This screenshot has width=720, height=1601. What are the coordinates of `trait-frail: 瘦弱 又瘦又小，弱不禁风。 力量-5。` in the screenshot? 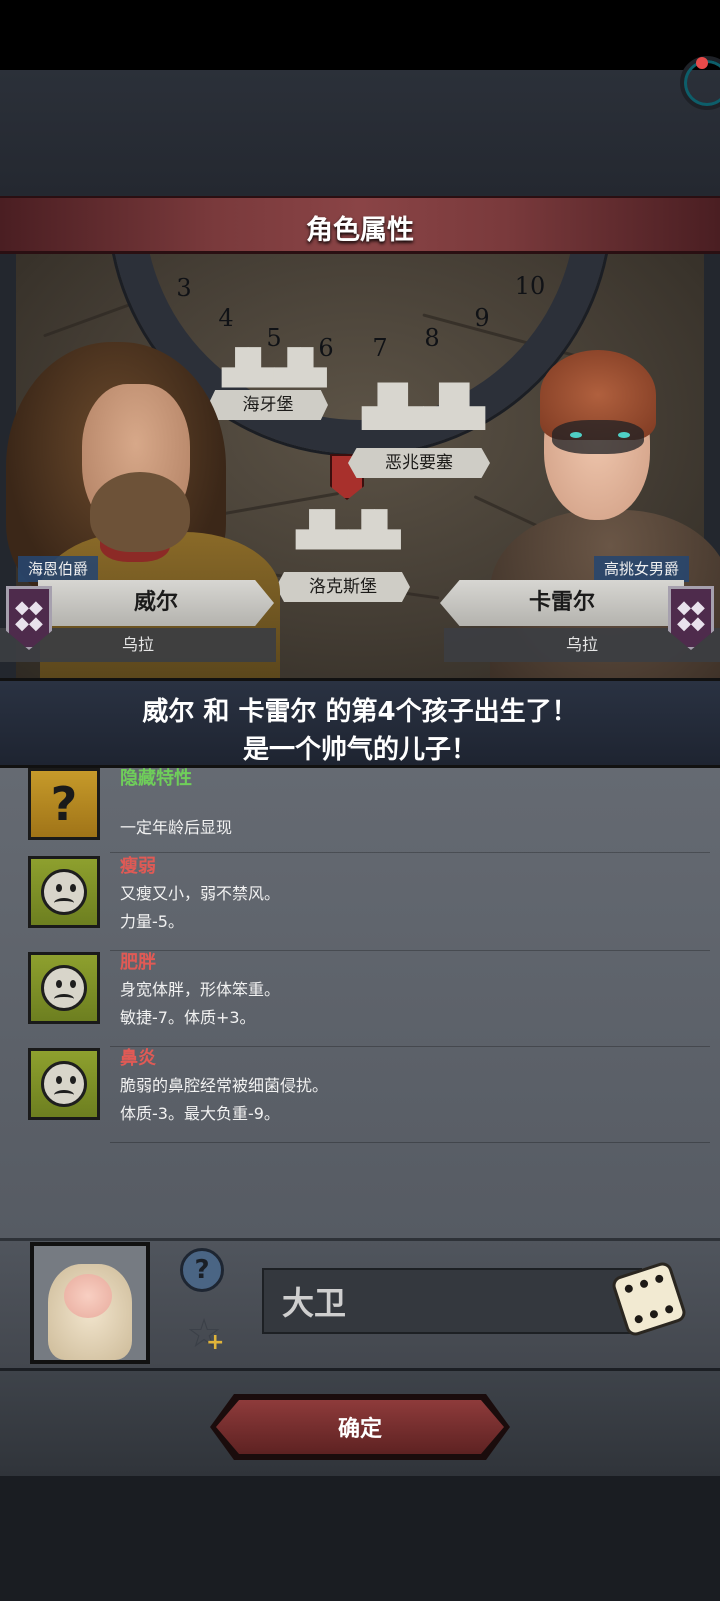 It's located at (373, 904).